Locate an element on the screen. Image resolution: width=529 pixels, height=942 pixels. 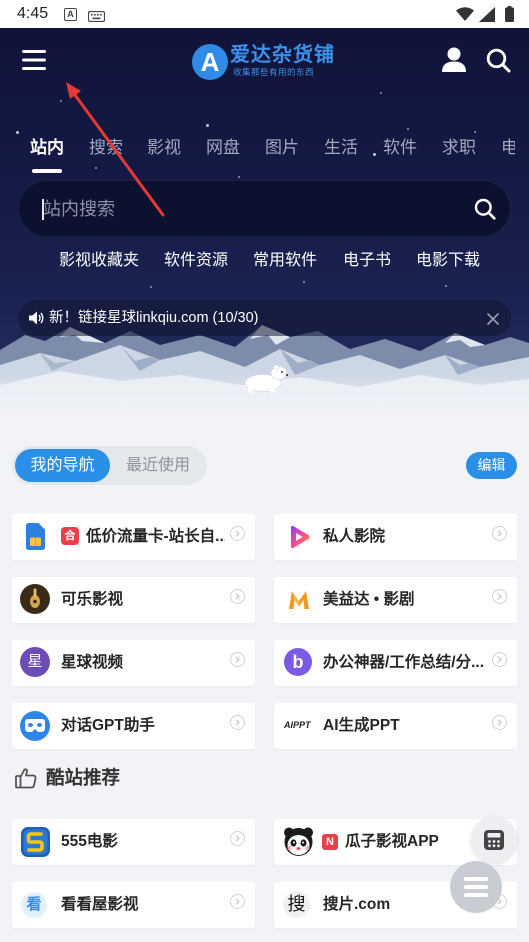
hamburger-menu-icon is located at coordinates (34, 60).